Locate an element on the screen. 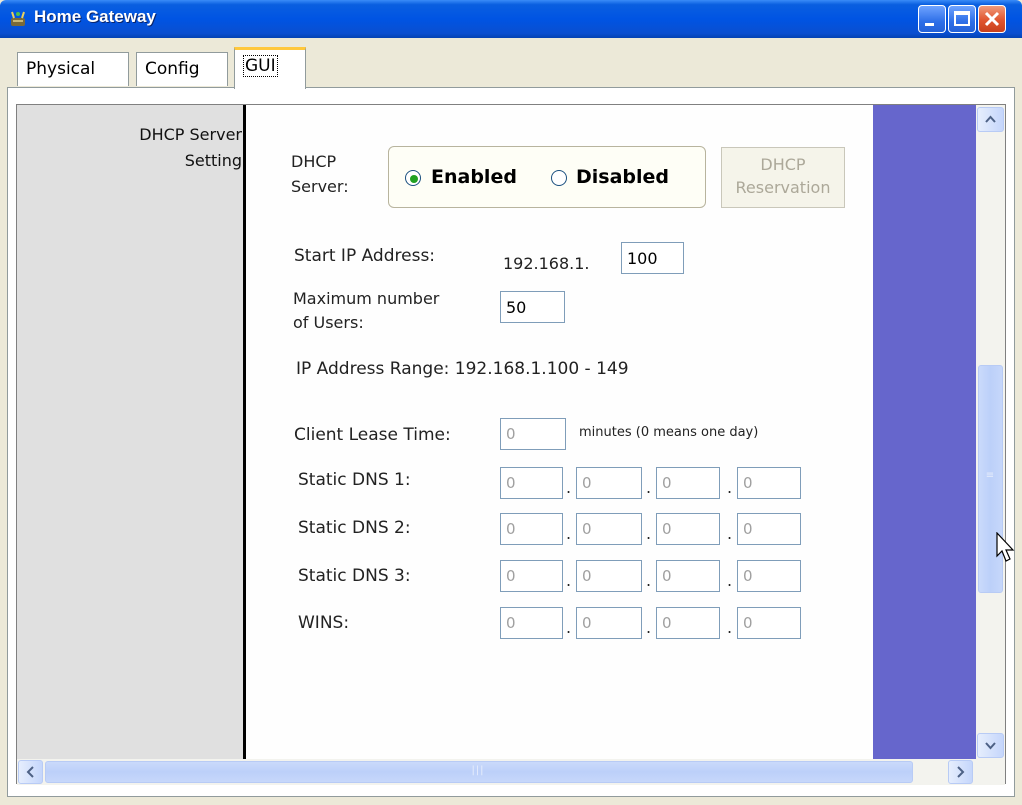 The width and height of the screenshot is (1022, 805). wins-octet3: 0 is located at coordinates (688, 623).